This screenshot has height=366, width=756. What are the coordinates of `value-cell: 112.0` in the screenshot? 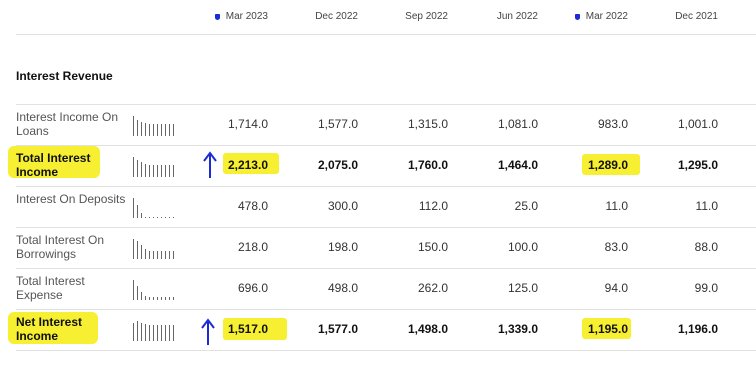 It's located at (433, 206).